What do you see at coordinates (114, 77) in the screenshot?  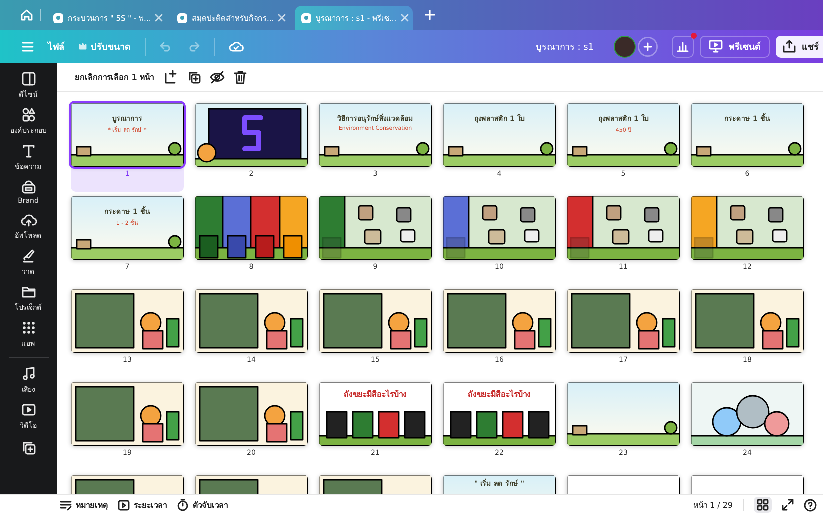 I see `deselect-button: ยกเลิกการเลือก 1 หน้า` at bounding box center [114, 77].